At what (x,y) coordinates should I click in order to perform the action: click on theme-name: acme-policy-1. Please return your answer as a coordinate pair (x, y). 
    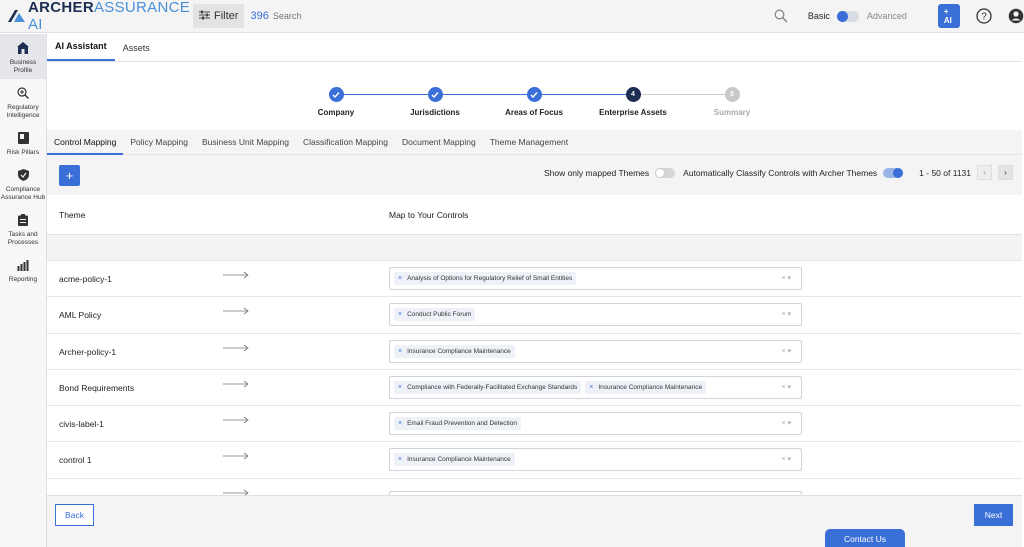
    Looking at the image, I should click on (85, 279).